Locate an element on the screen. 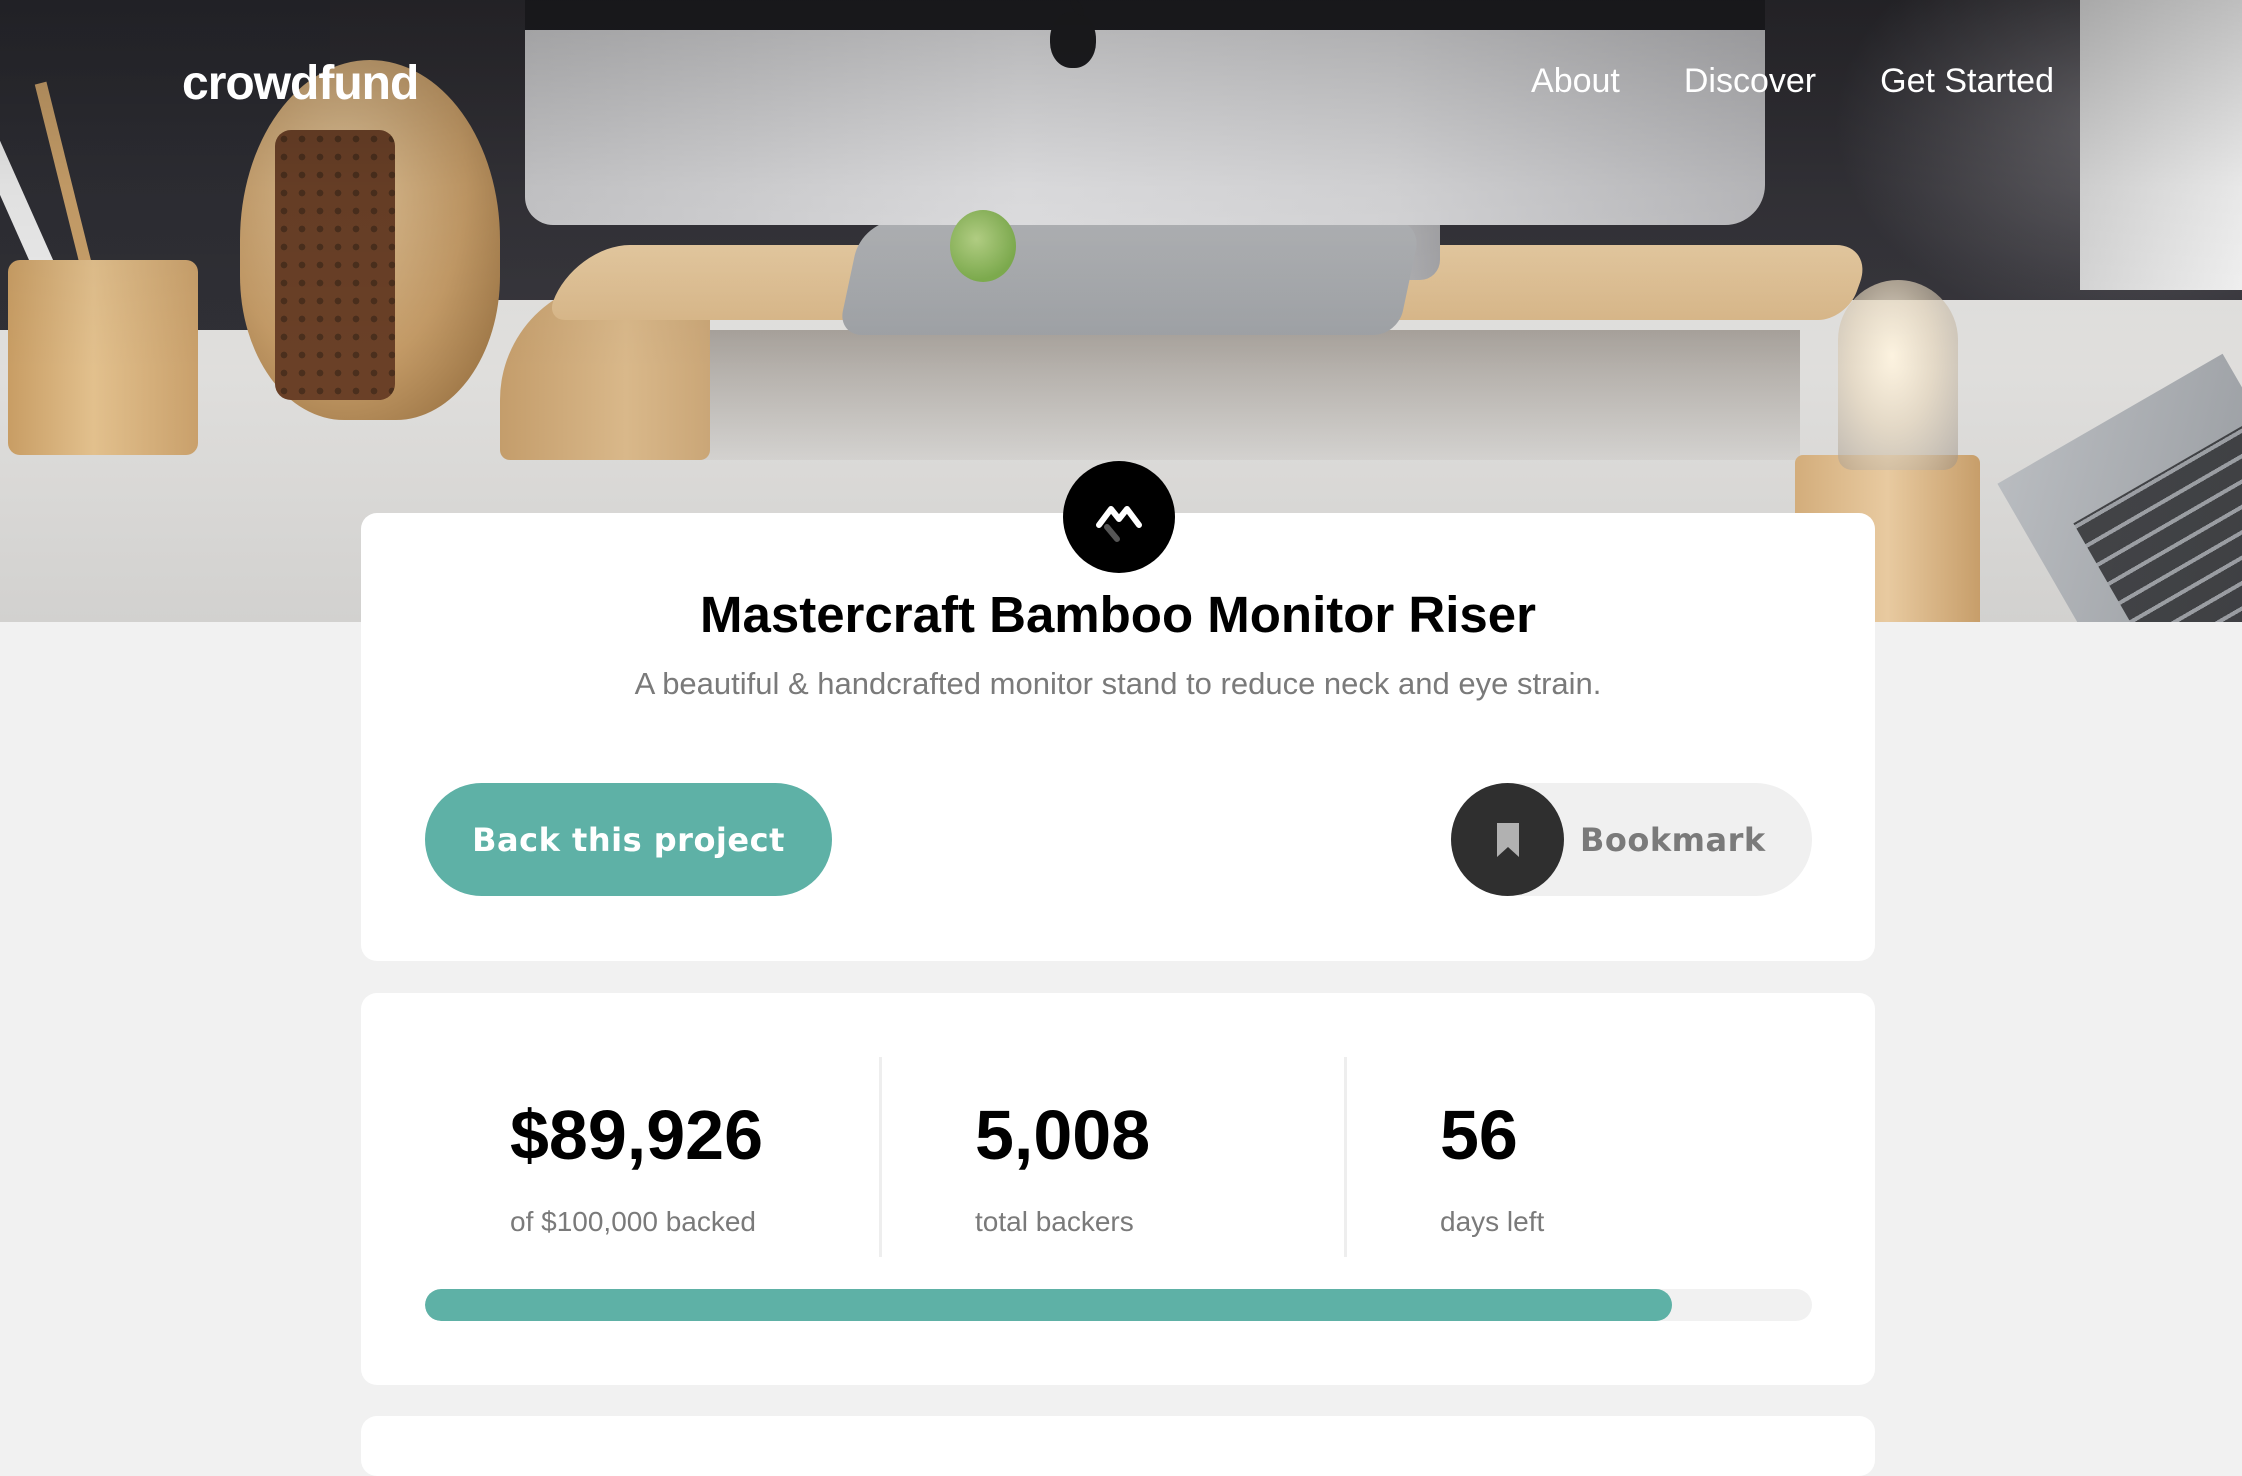 The image size is (2242, 1476). bookmark-button: Bookmark is located at coordinates (1631, 839).